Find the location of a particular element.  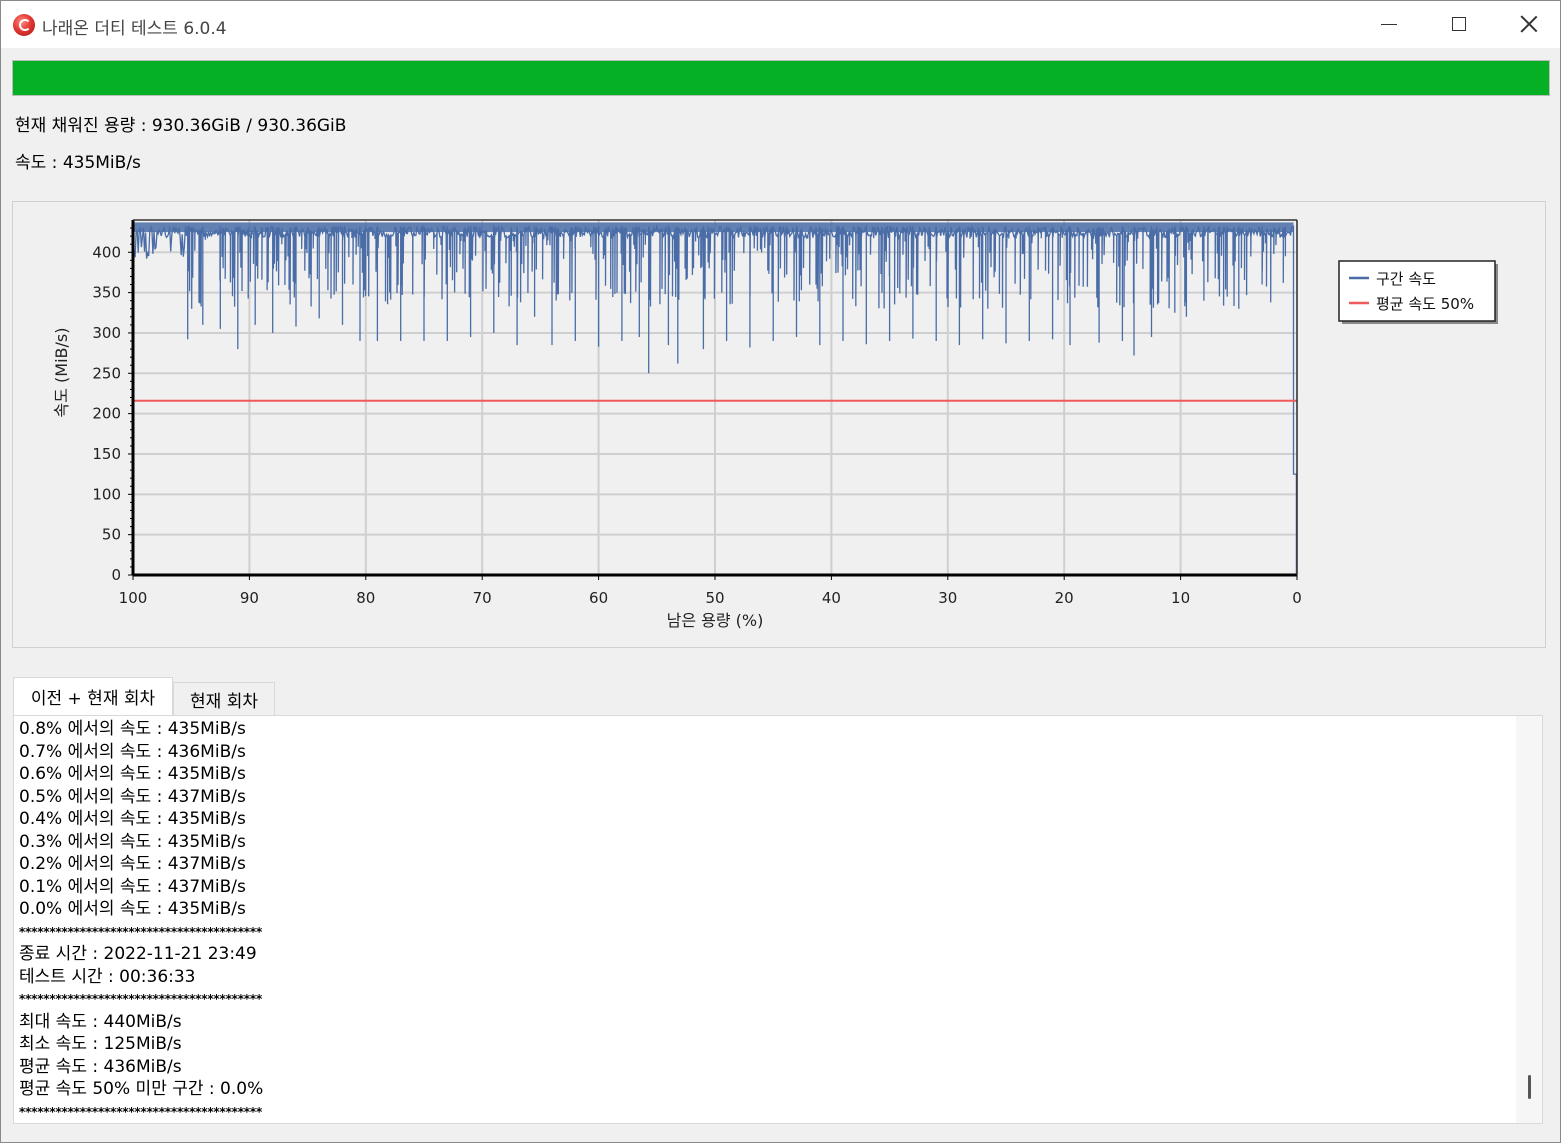

y-tick-label: 350 is located at coordinates (106, 293).